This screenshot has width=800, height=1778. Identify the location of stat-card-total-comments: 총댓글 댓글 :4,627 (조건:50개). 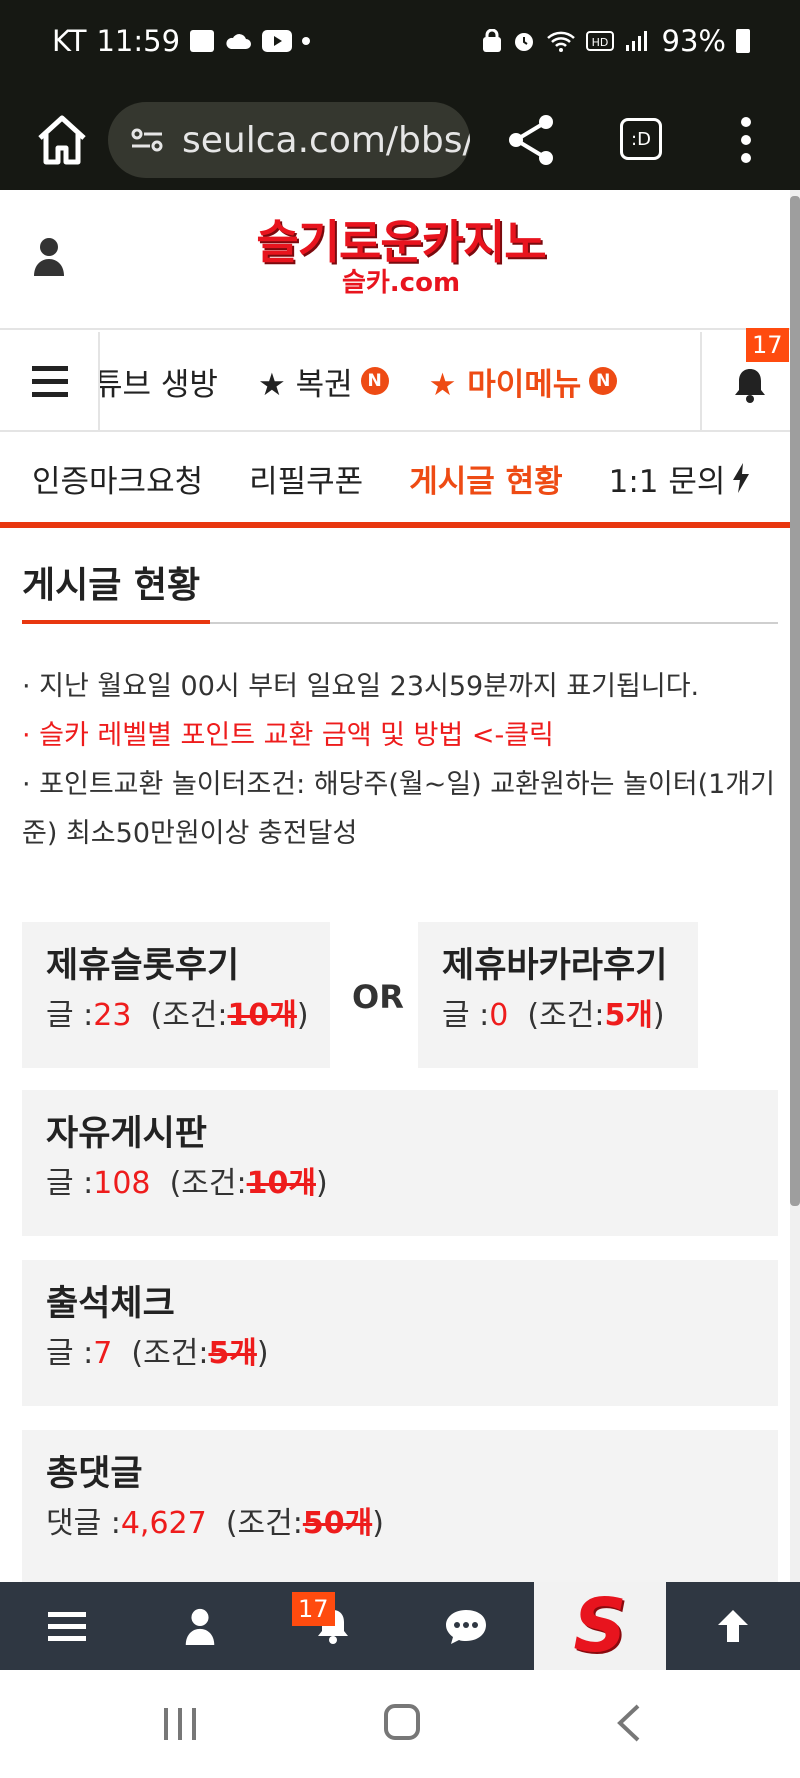
(400, 1506).